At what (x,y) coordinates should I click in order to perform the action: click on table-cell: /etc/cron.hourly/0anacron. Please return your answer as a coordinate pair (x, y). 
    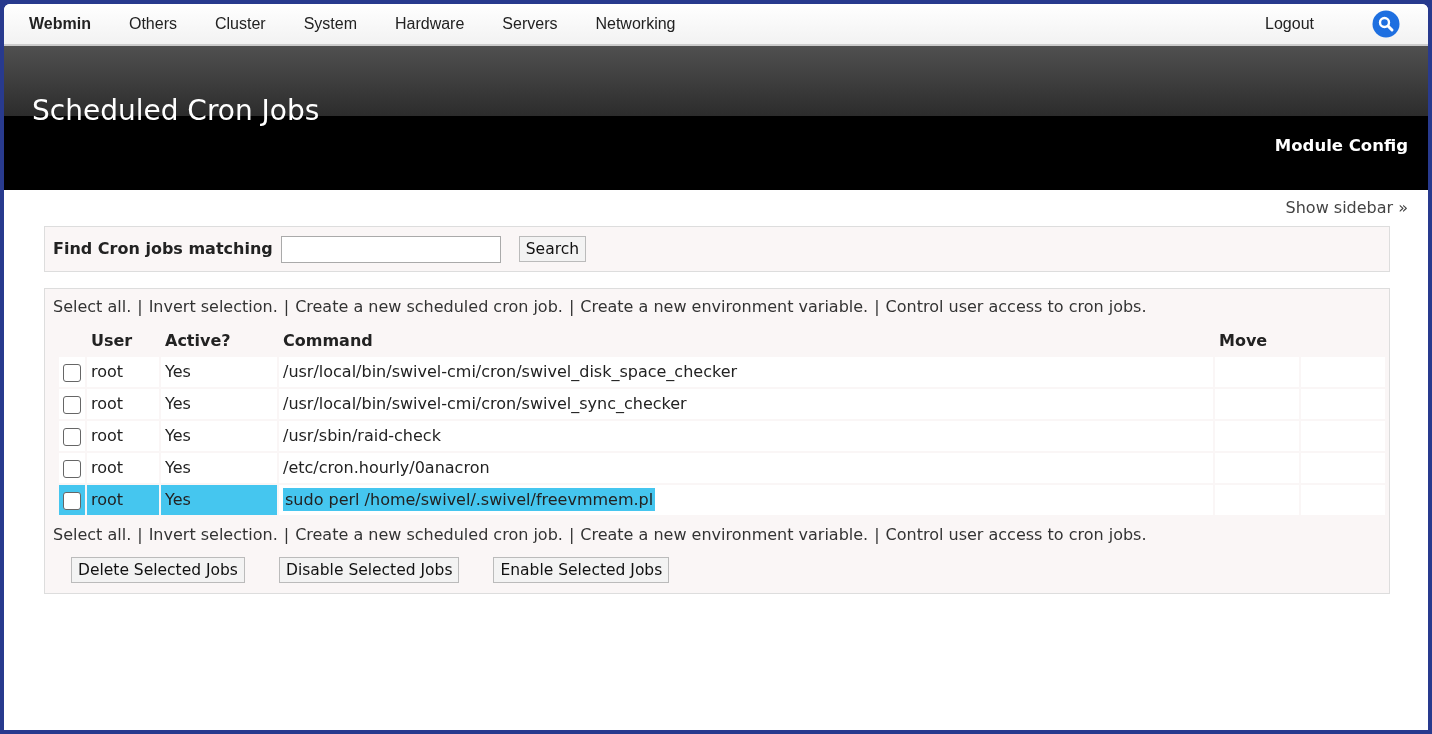
    Looking at the image, I should click on (386, 467).